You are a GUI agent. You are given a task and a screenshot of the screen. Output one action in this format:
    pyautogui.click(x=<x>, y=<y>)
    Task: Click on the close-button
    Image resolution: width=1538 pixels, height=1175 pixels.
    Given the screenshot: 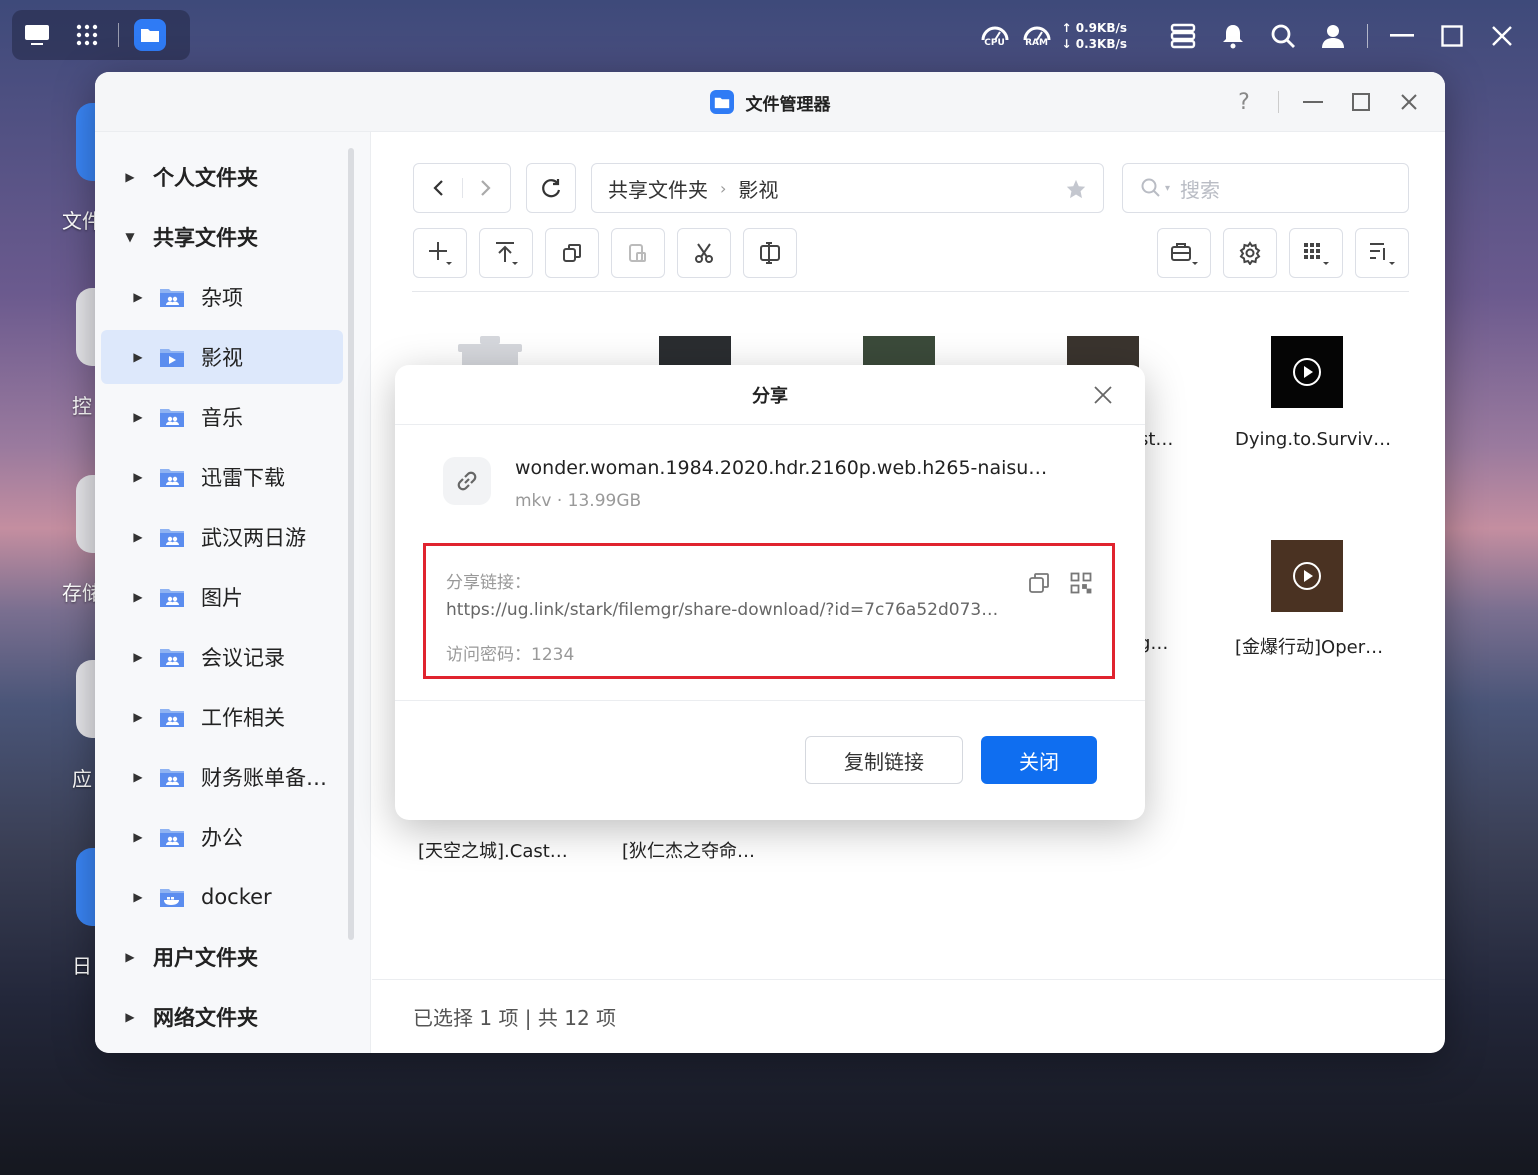 What is the action you would take?
    pyautogui.click(x=1409, y=102)
    